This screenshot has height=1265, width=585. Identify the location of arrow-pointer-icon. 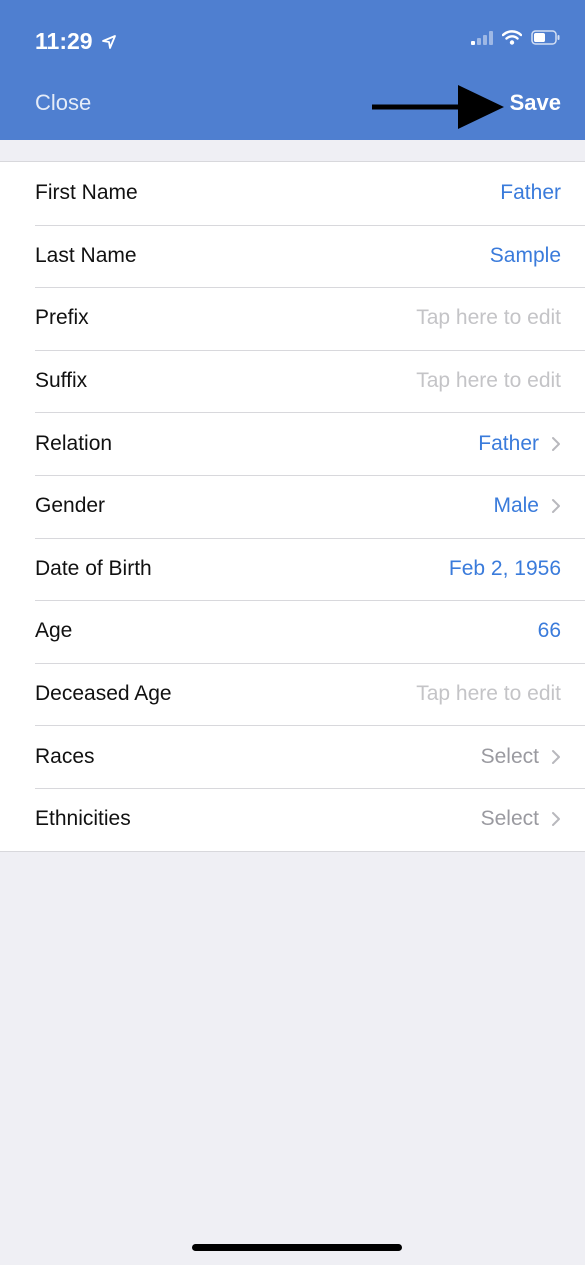
(438, 107).